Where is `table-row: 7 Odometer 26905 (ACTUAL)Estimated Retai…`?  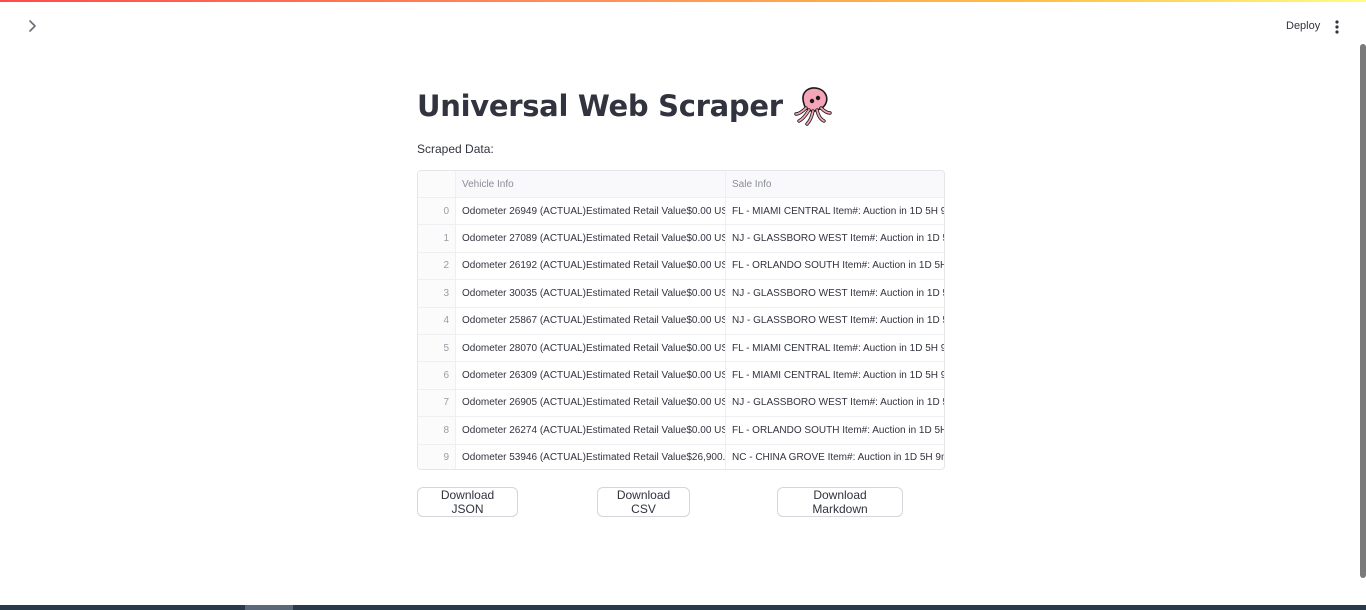 table-row: 7 Odometer 26905 (ACTUAL)Estimated Retai… is located at coordinates (681, 403).